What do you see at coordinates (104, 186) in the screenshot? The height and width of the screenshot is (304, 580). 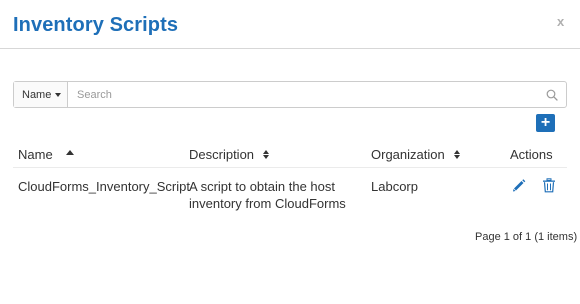 I see `row-name: CloudForms_Inventory_Script` at bounding box center [104, 186].